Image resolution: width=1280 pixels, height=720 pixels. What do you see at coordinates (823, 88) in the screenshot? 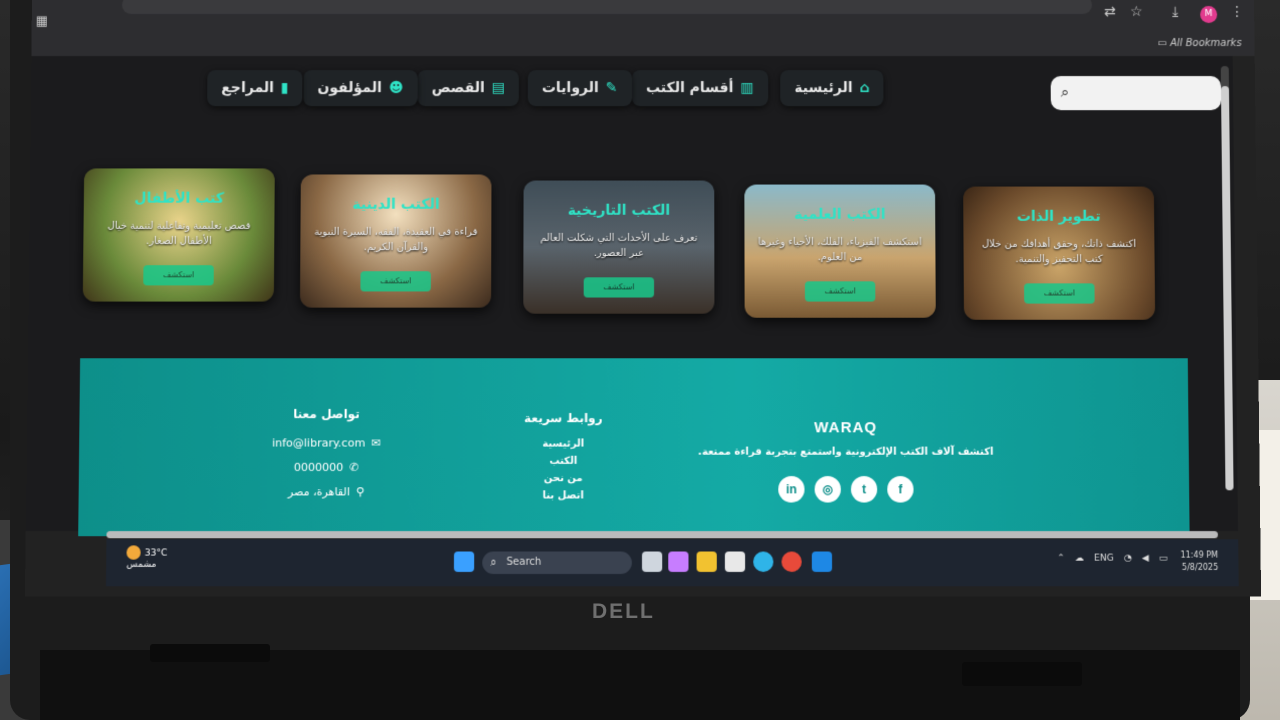
I see `nav-home-label: الرئيسية` at bounding box center [823, 88].